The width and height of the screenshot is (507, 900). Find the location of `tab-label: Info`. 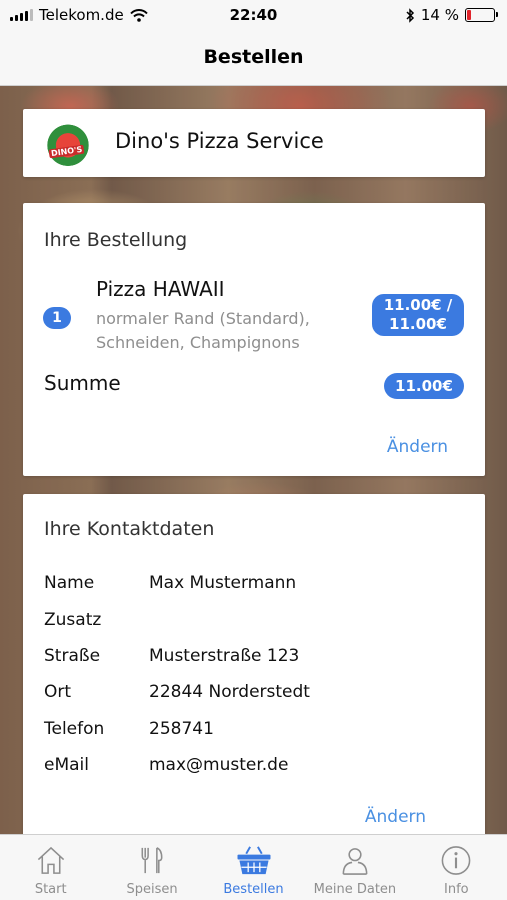

tab-label: Info is located at coordinates (456, 889).